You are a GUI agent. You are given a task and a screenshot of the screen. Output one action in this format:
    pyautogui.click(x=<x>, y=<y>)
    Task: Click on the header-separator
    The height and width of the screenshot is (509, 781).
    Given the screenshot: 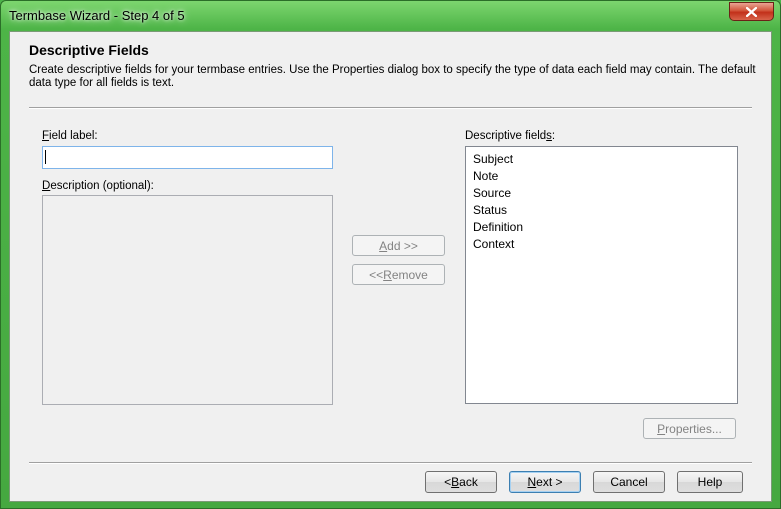 What is the action you would take?
    pyautogui.click(x=390, y=108)
    